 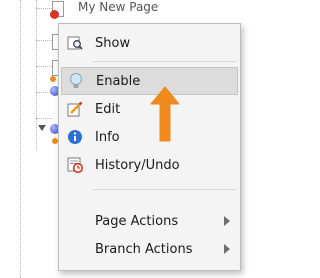 What do you see at coordinates (149, 81) in the screenshot?
I see `menu-item-enable: Enable` at bounding box center [149, 81].